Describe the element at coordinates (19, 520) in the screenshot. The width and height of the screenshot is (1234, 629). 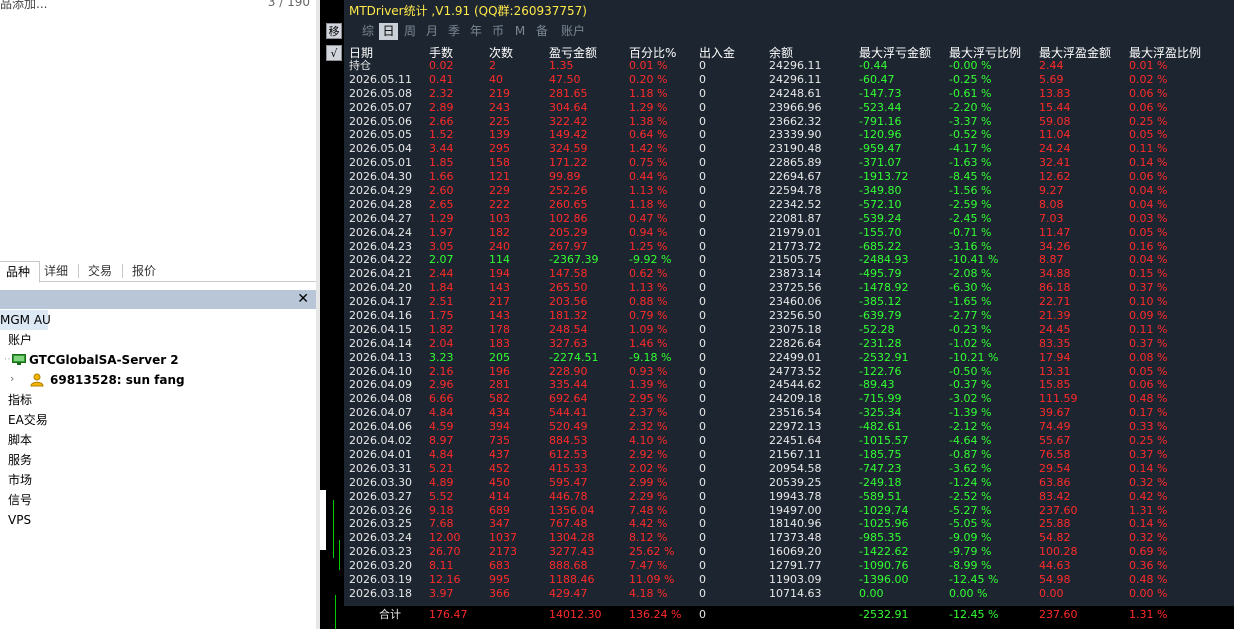
I see `tree-item-vps: VPS` at that location.